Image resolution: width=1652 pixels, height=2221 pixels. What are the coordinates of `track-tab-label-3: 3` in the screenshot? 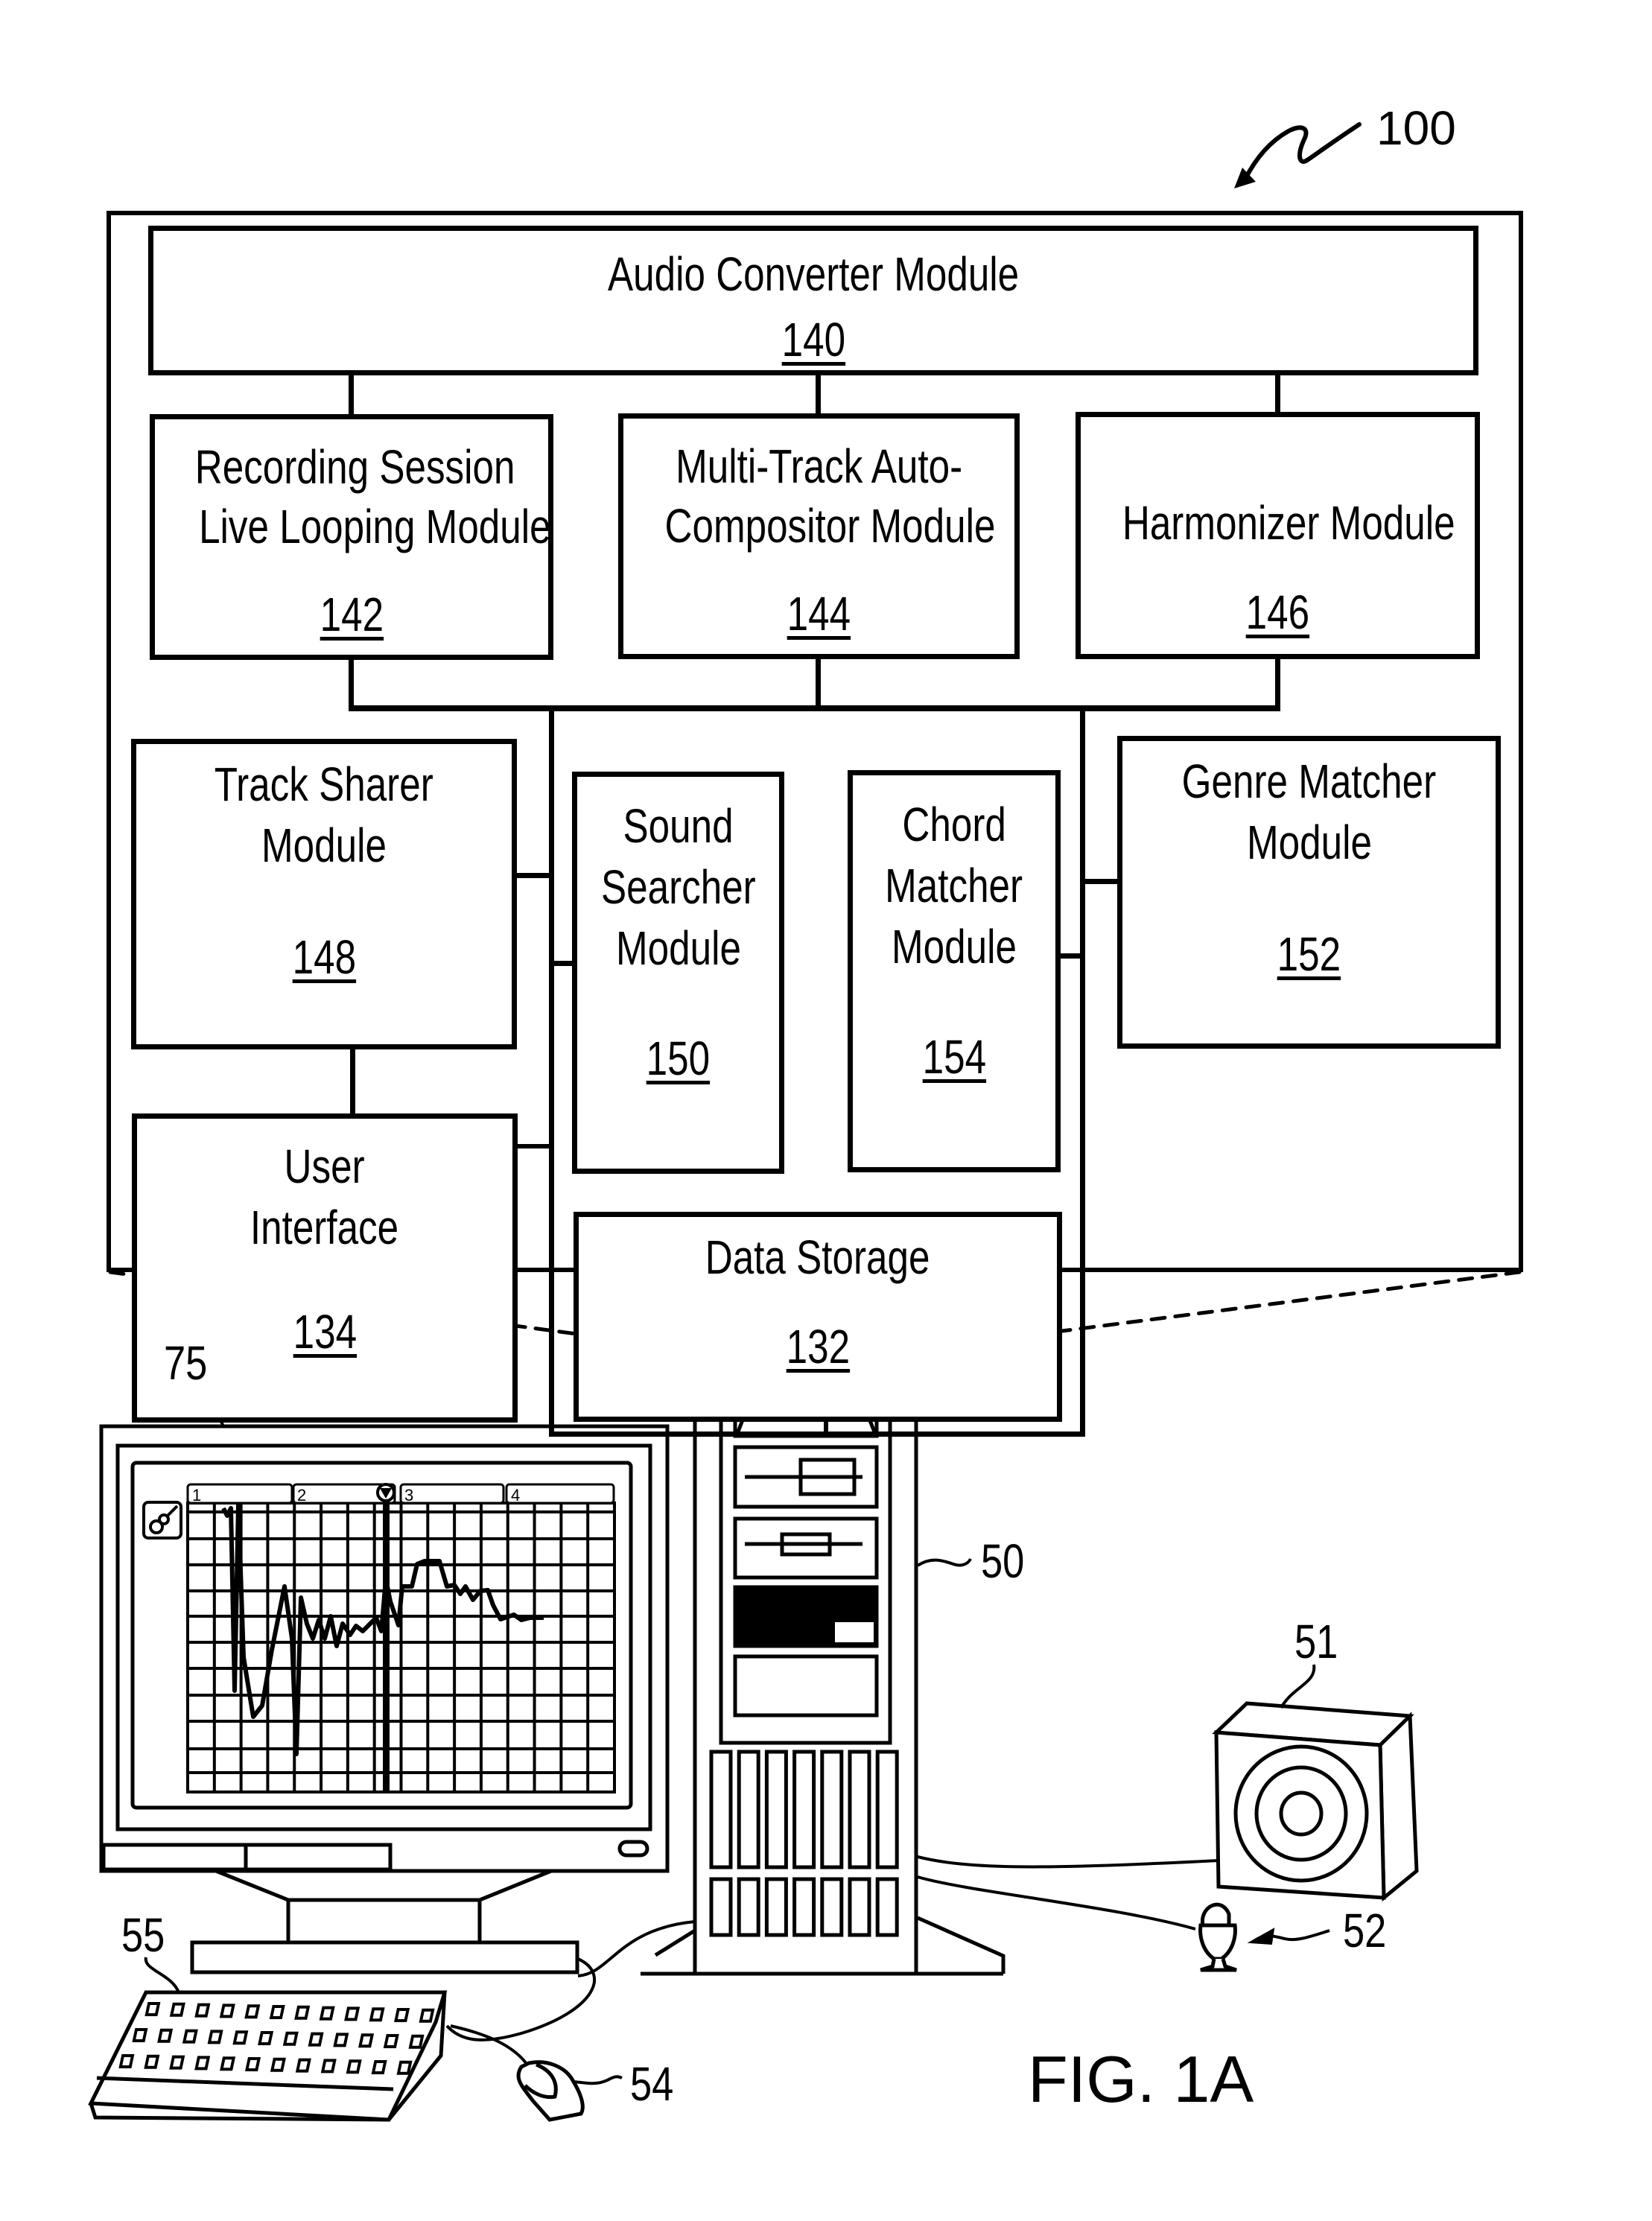 It's located at (408, 1496).